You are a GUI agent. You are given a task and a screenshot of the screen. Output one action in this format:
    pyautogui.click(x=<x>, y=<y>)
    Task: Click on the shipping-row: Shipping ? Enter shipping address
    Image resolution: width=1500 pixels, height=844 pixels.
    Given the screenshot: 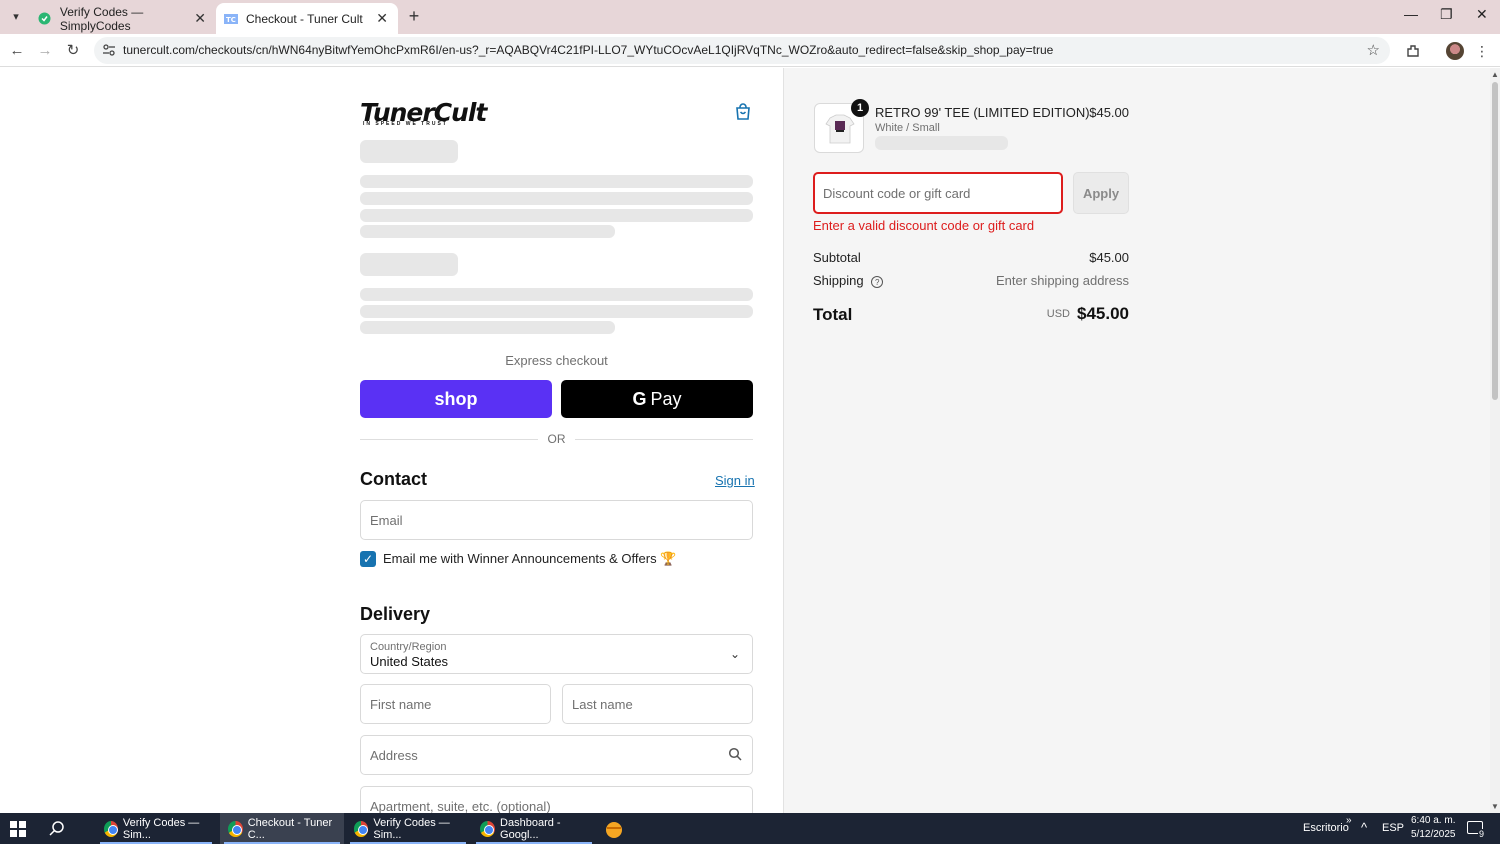 What is the action you would take?
    pyautogui.click(x=971, y=280)
    